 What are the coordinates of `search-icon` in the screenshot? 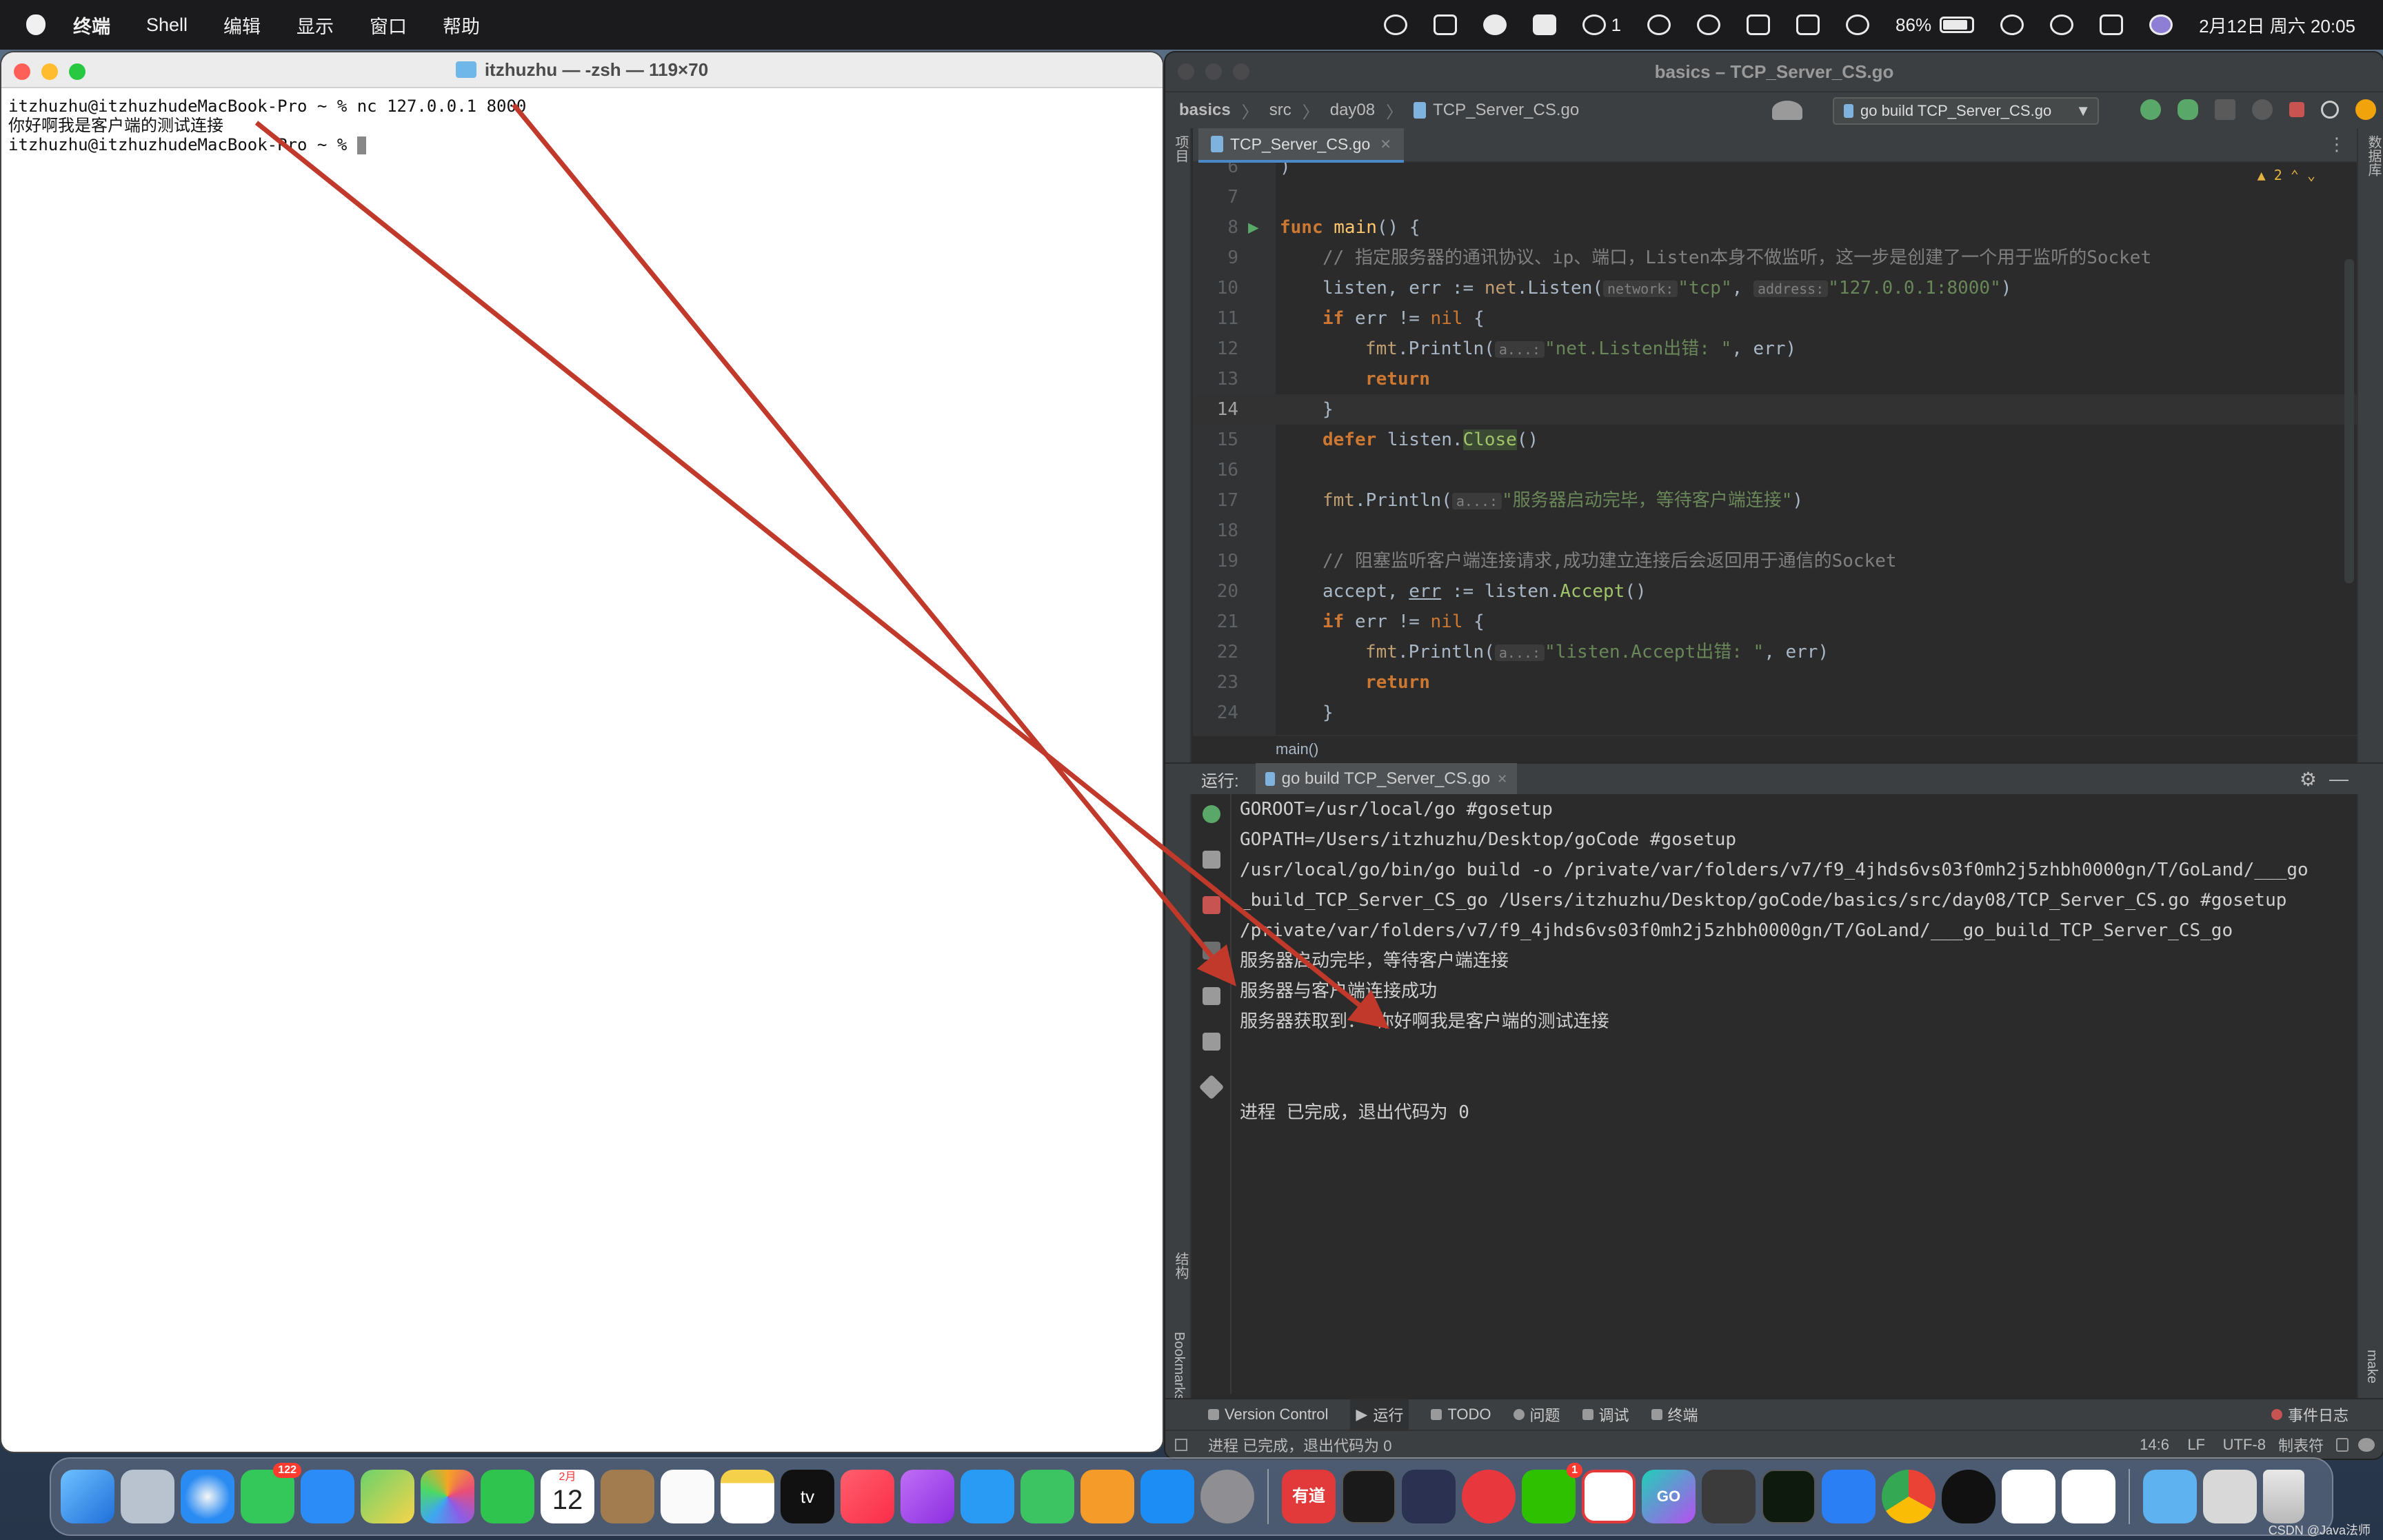 It's located at (2330, 110).